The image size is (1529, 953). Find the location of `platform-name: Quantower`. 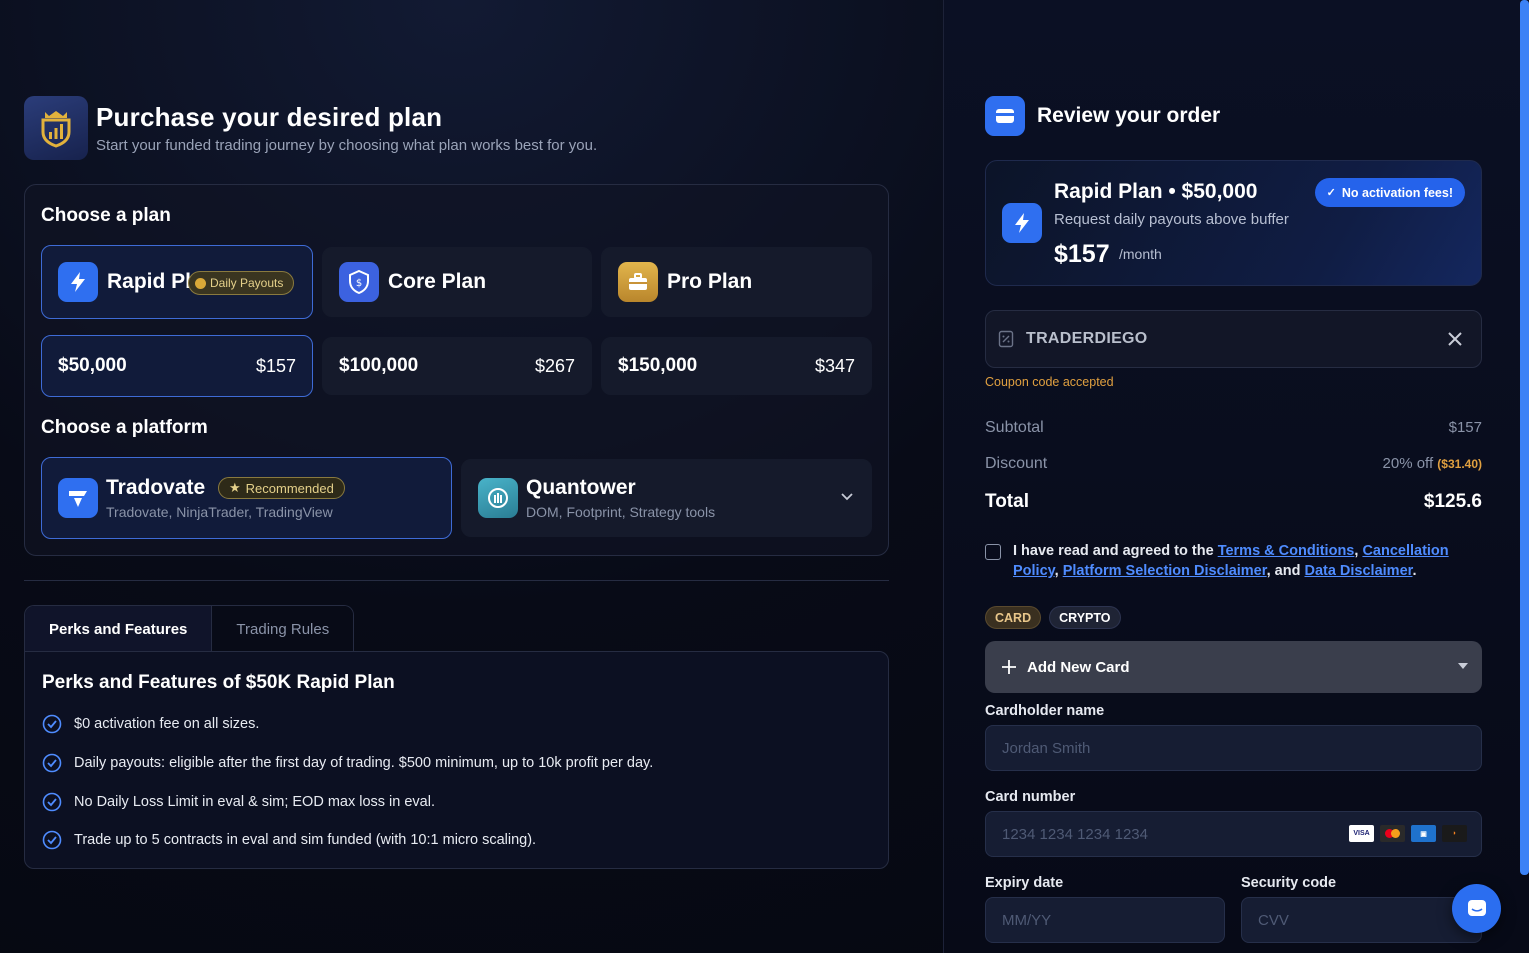

platform-name: Quantower is located at coordinates (581, 487).